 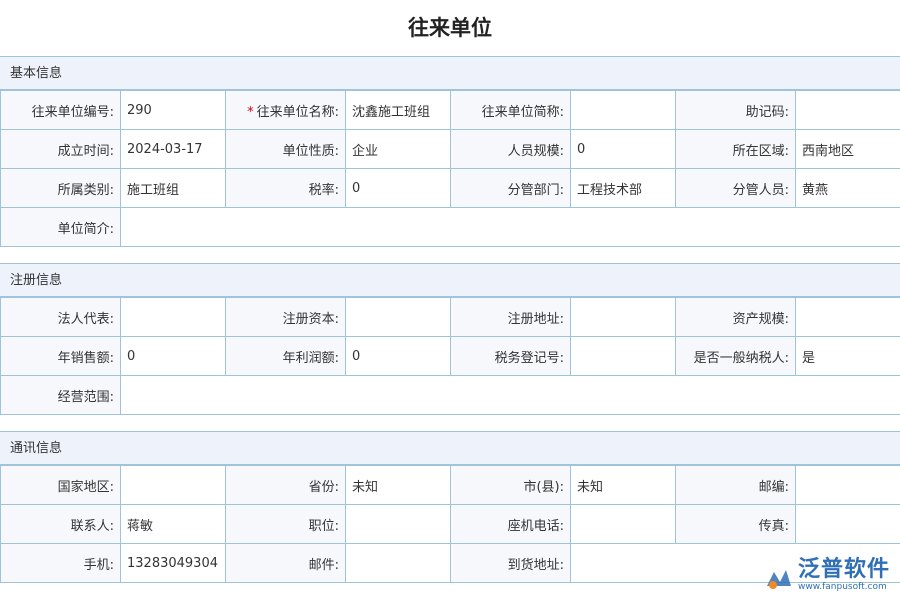 What do you see at coordinates (61, 188) in the screenshot?
I see `field-label: 所属类别:` at bounding box center [61, 188].